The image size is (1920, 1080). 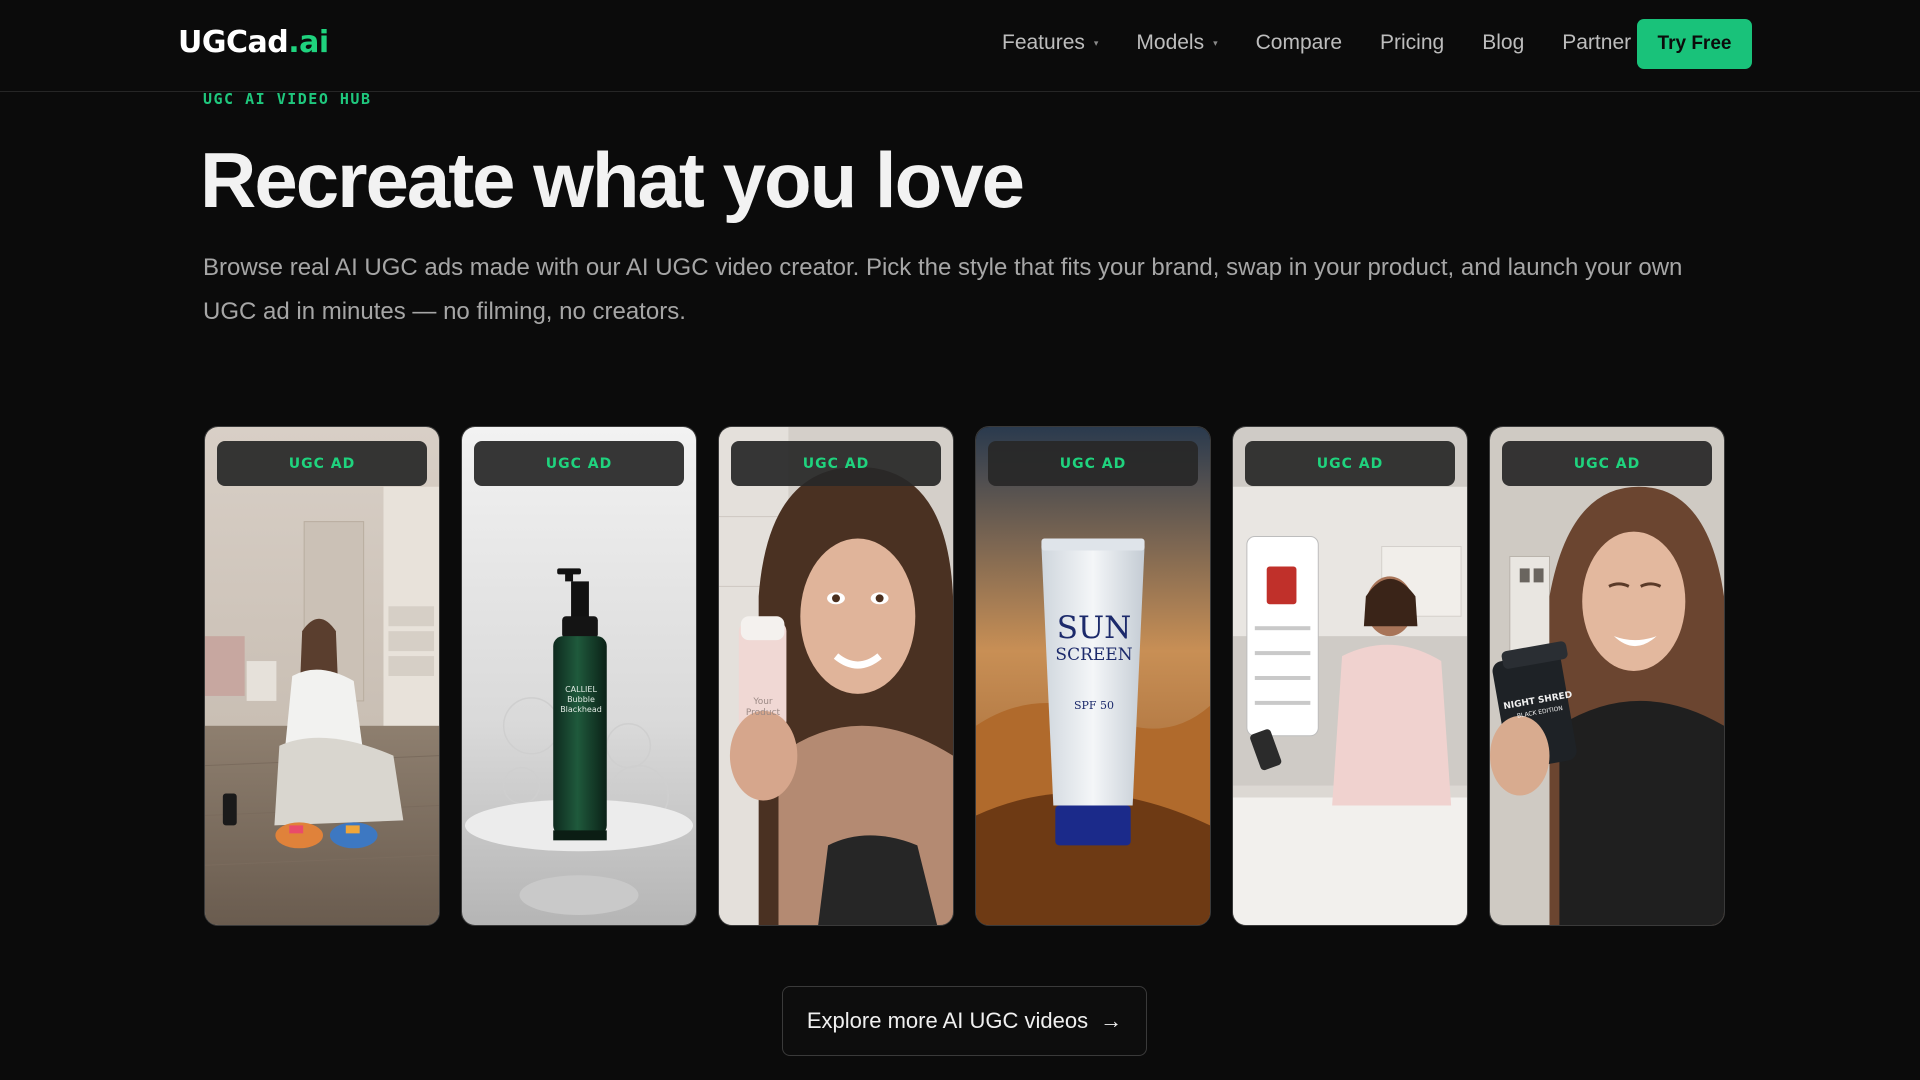 I want to click on product-label: Your Product, so click(x=763, y=708).